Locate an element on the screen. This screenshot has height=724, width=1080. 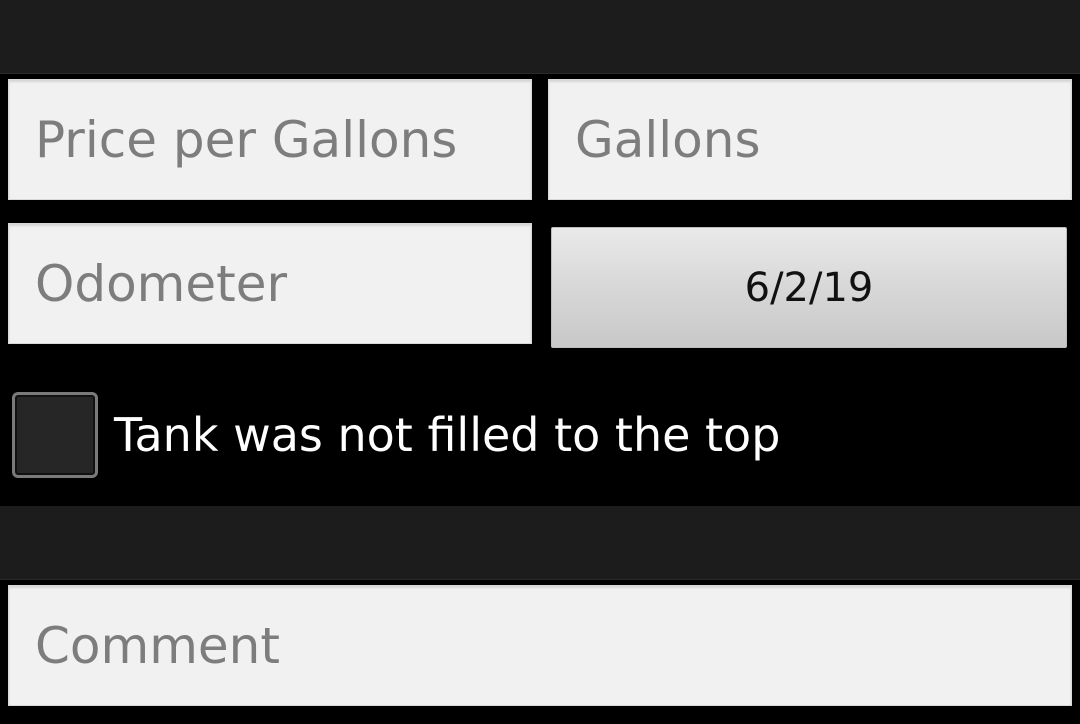
price-per-gallon-placeholder: Price per Gallons is located at coordinates (246, 139).